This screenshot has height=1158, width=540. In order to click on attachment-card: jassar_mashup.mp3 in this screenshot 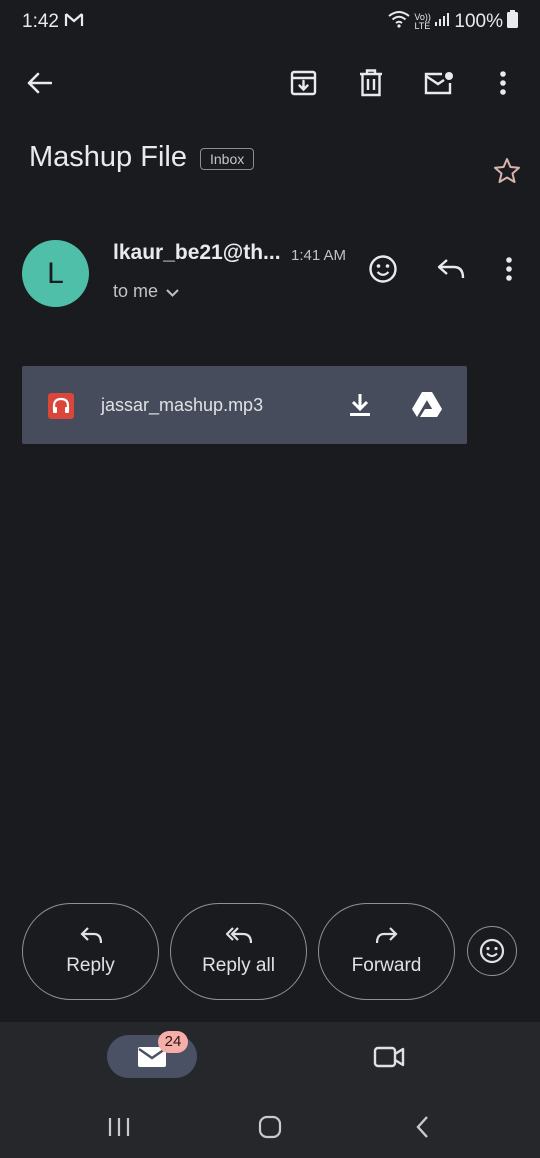, I will do `click(244, 405)`.